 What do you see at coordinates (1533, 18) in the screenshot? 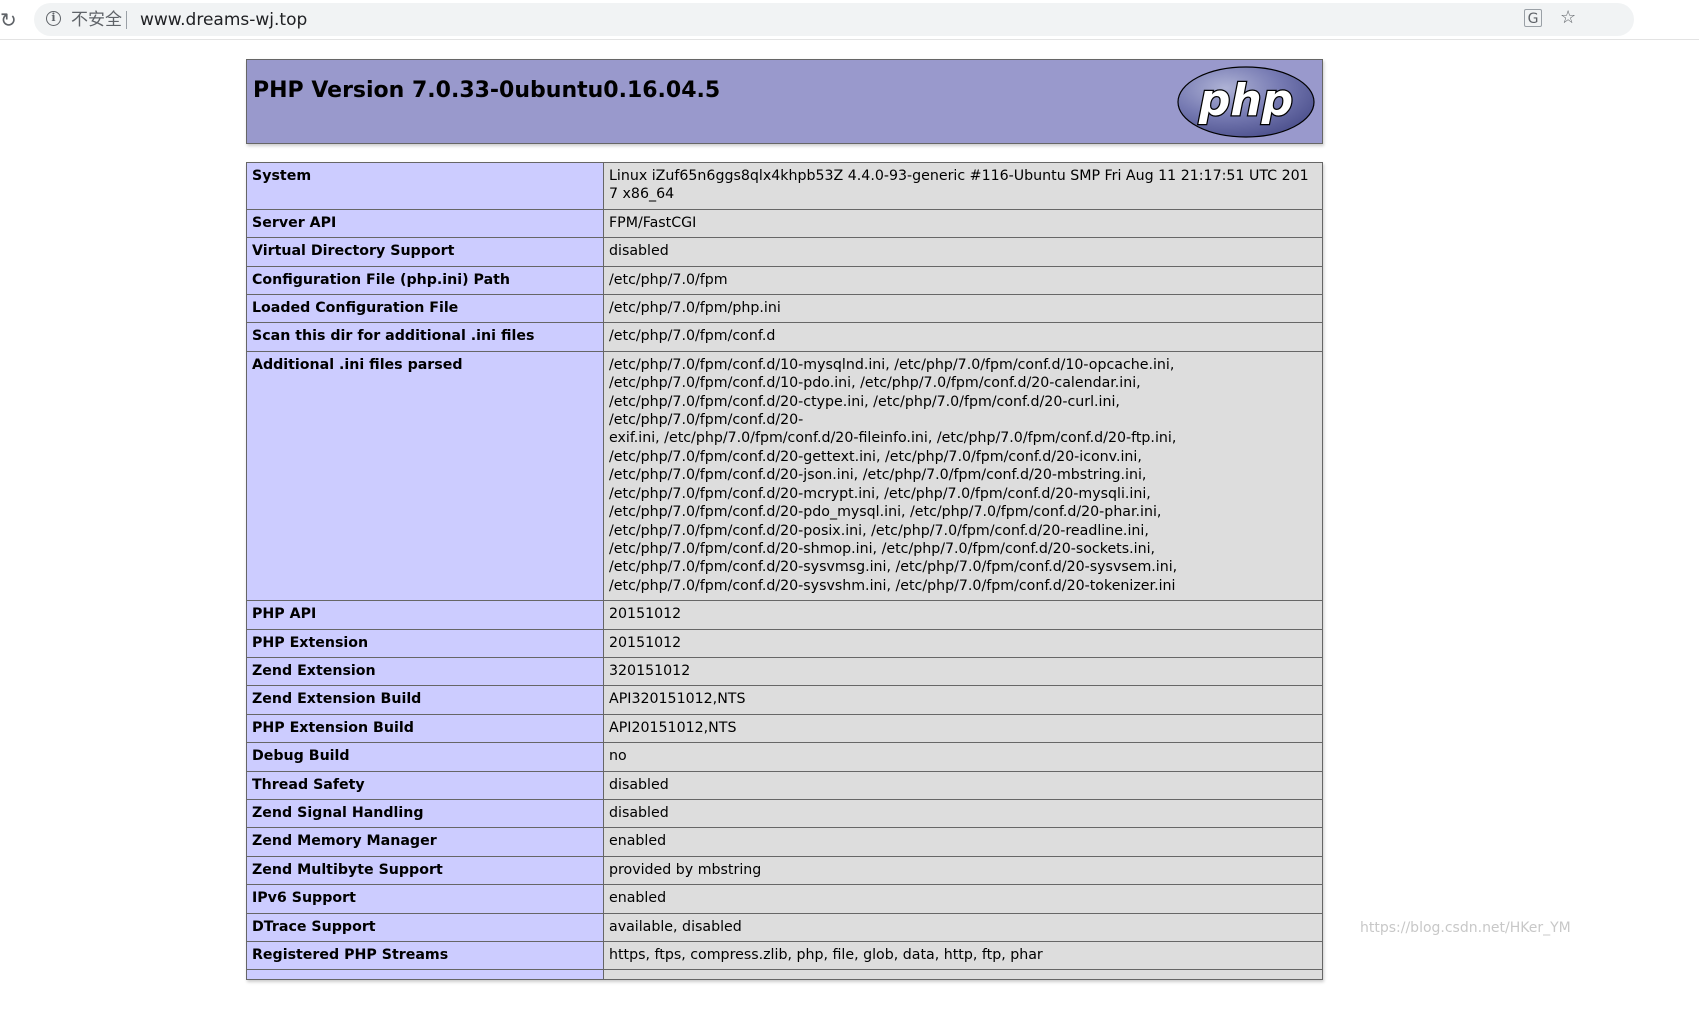
I see `translate-icon: G` at bounding box center [1533, 18].